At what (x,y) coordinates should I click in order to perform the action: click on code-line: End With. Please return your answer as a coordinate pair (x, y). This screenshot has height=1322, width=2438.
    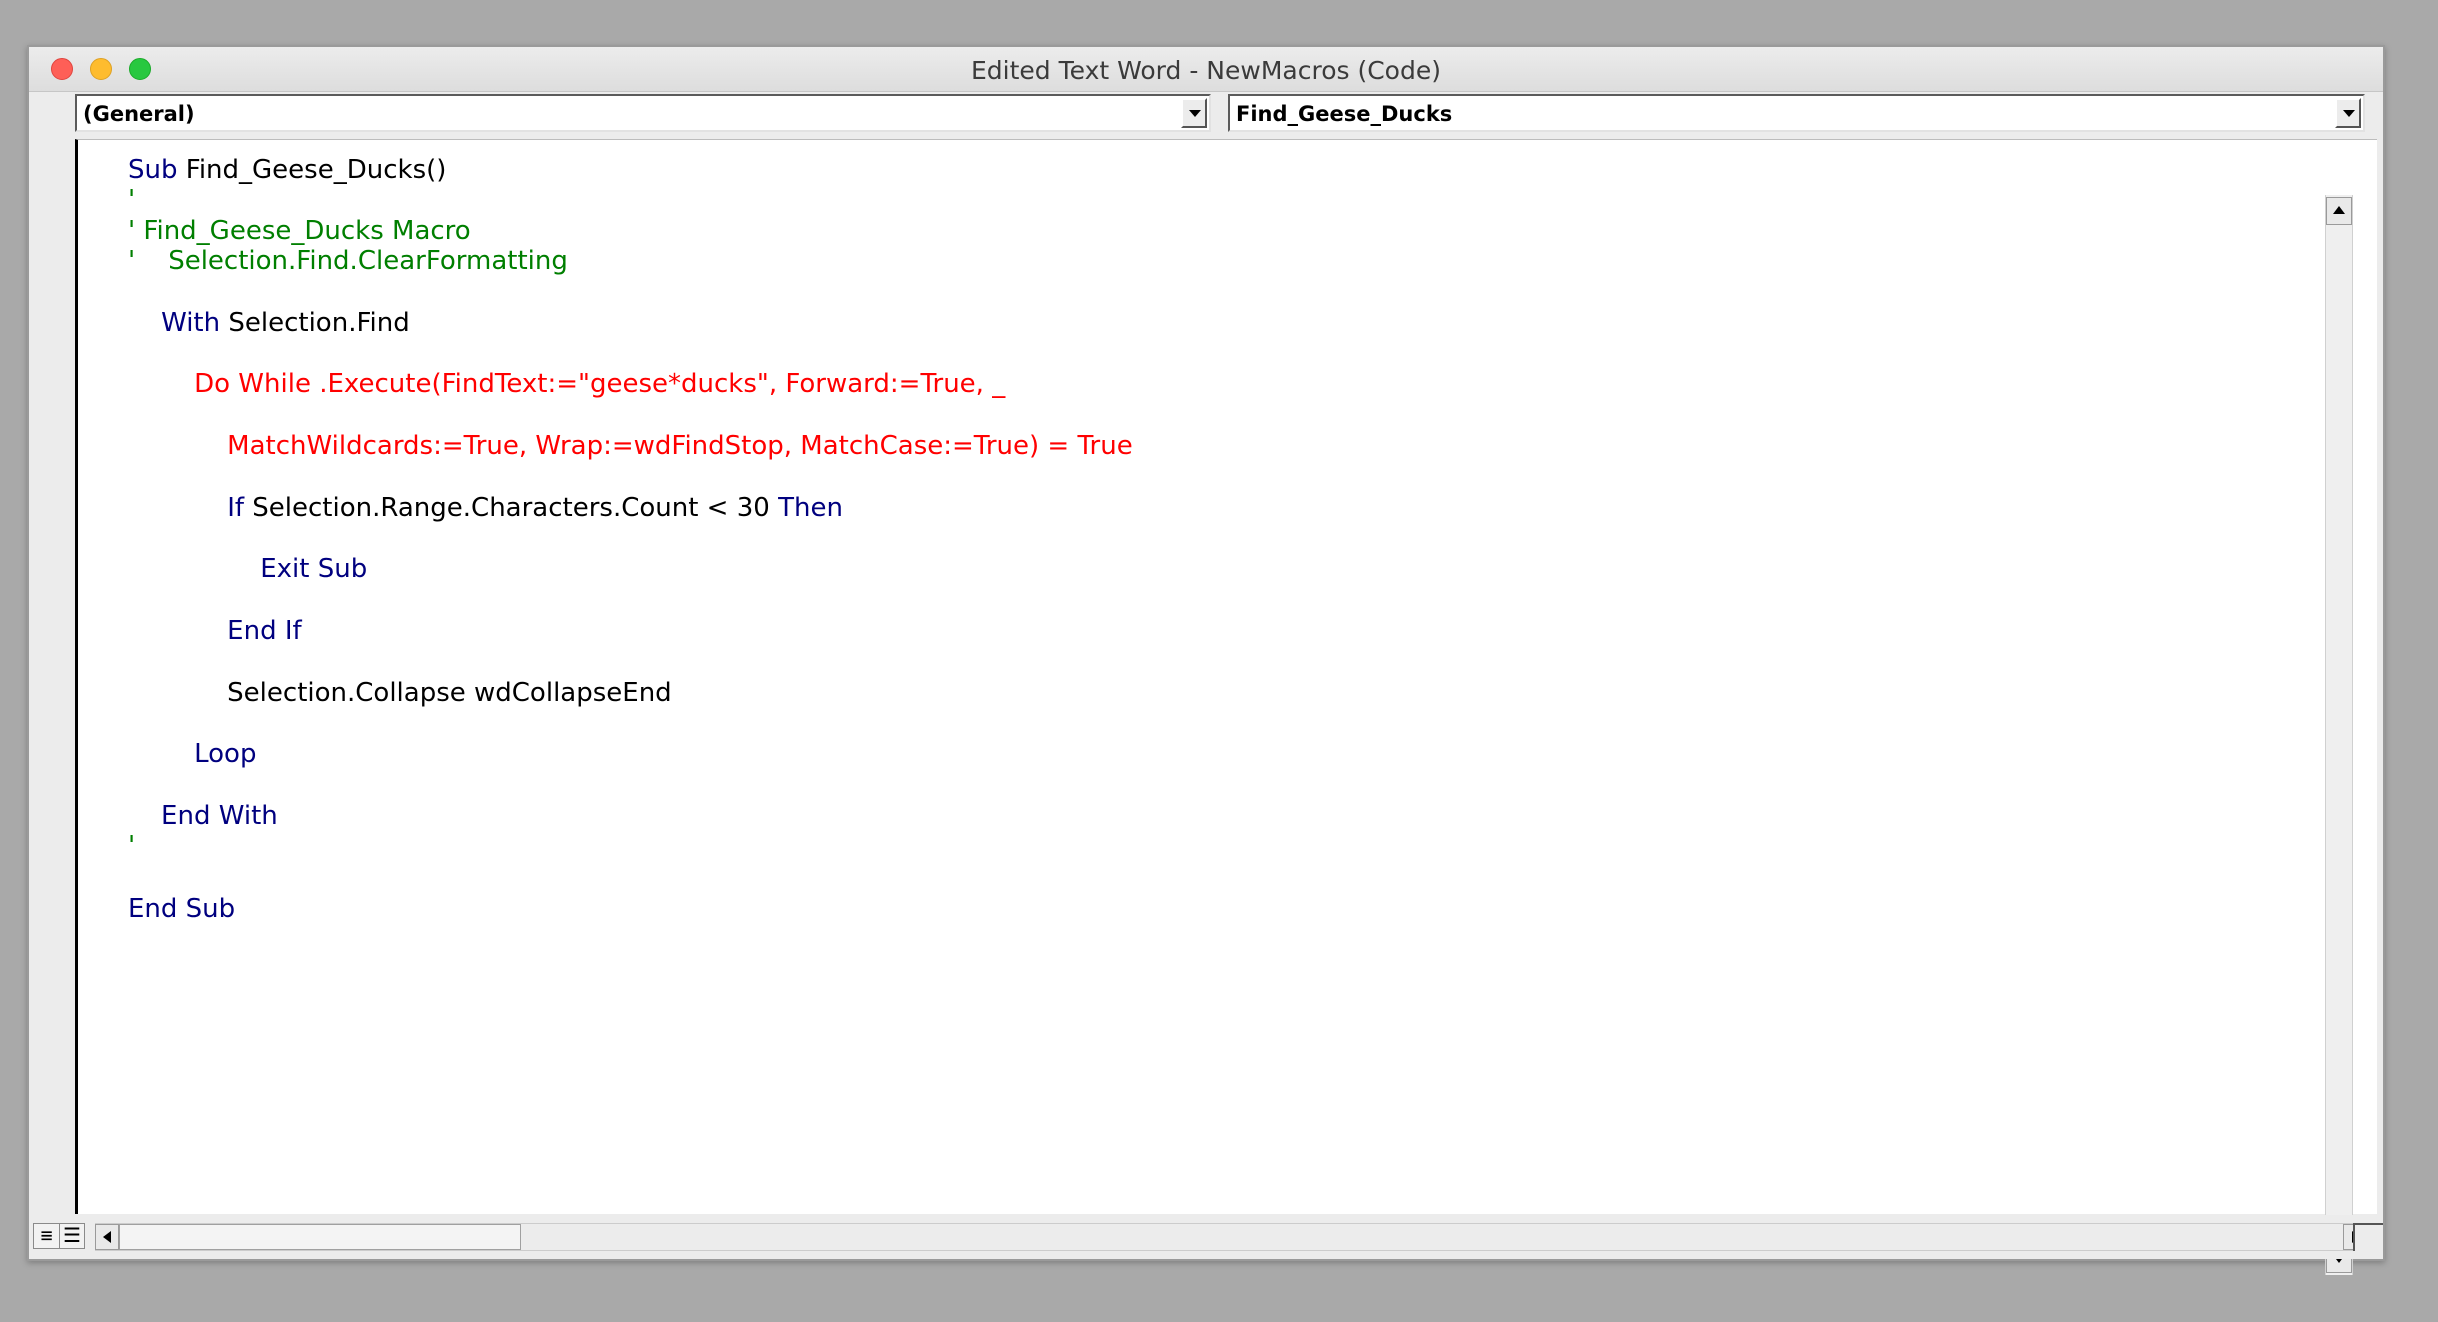
    Looking at the image, I should click on (203, 816).